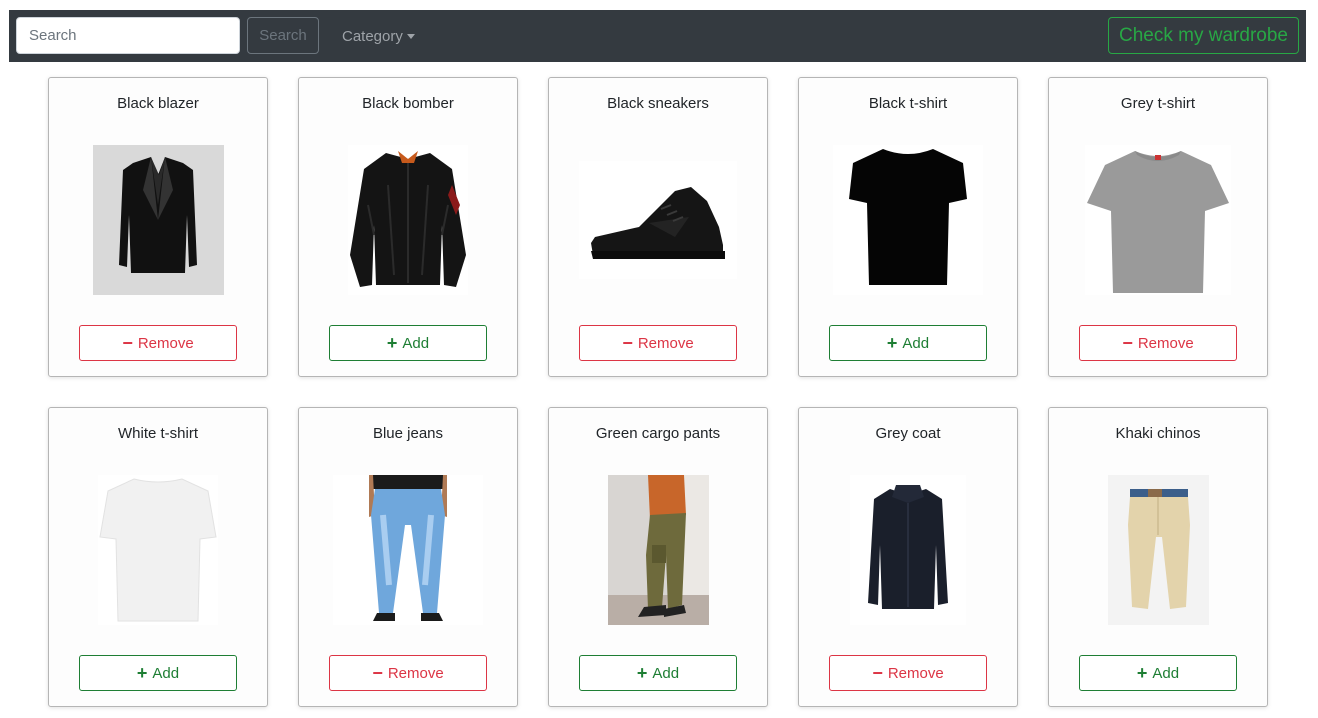  What do you see at coordinates (658, 433) in the screenshot?
I see `product-title: Green cargo pants` at bounding box center [658, 433].